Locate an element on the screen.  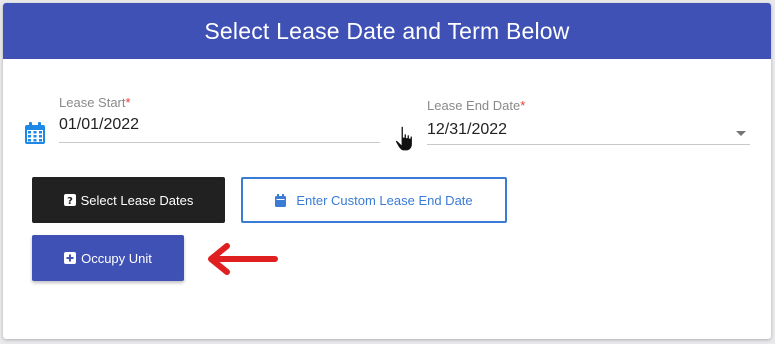
left-arrow-icon is located at coordinates (242, 259).